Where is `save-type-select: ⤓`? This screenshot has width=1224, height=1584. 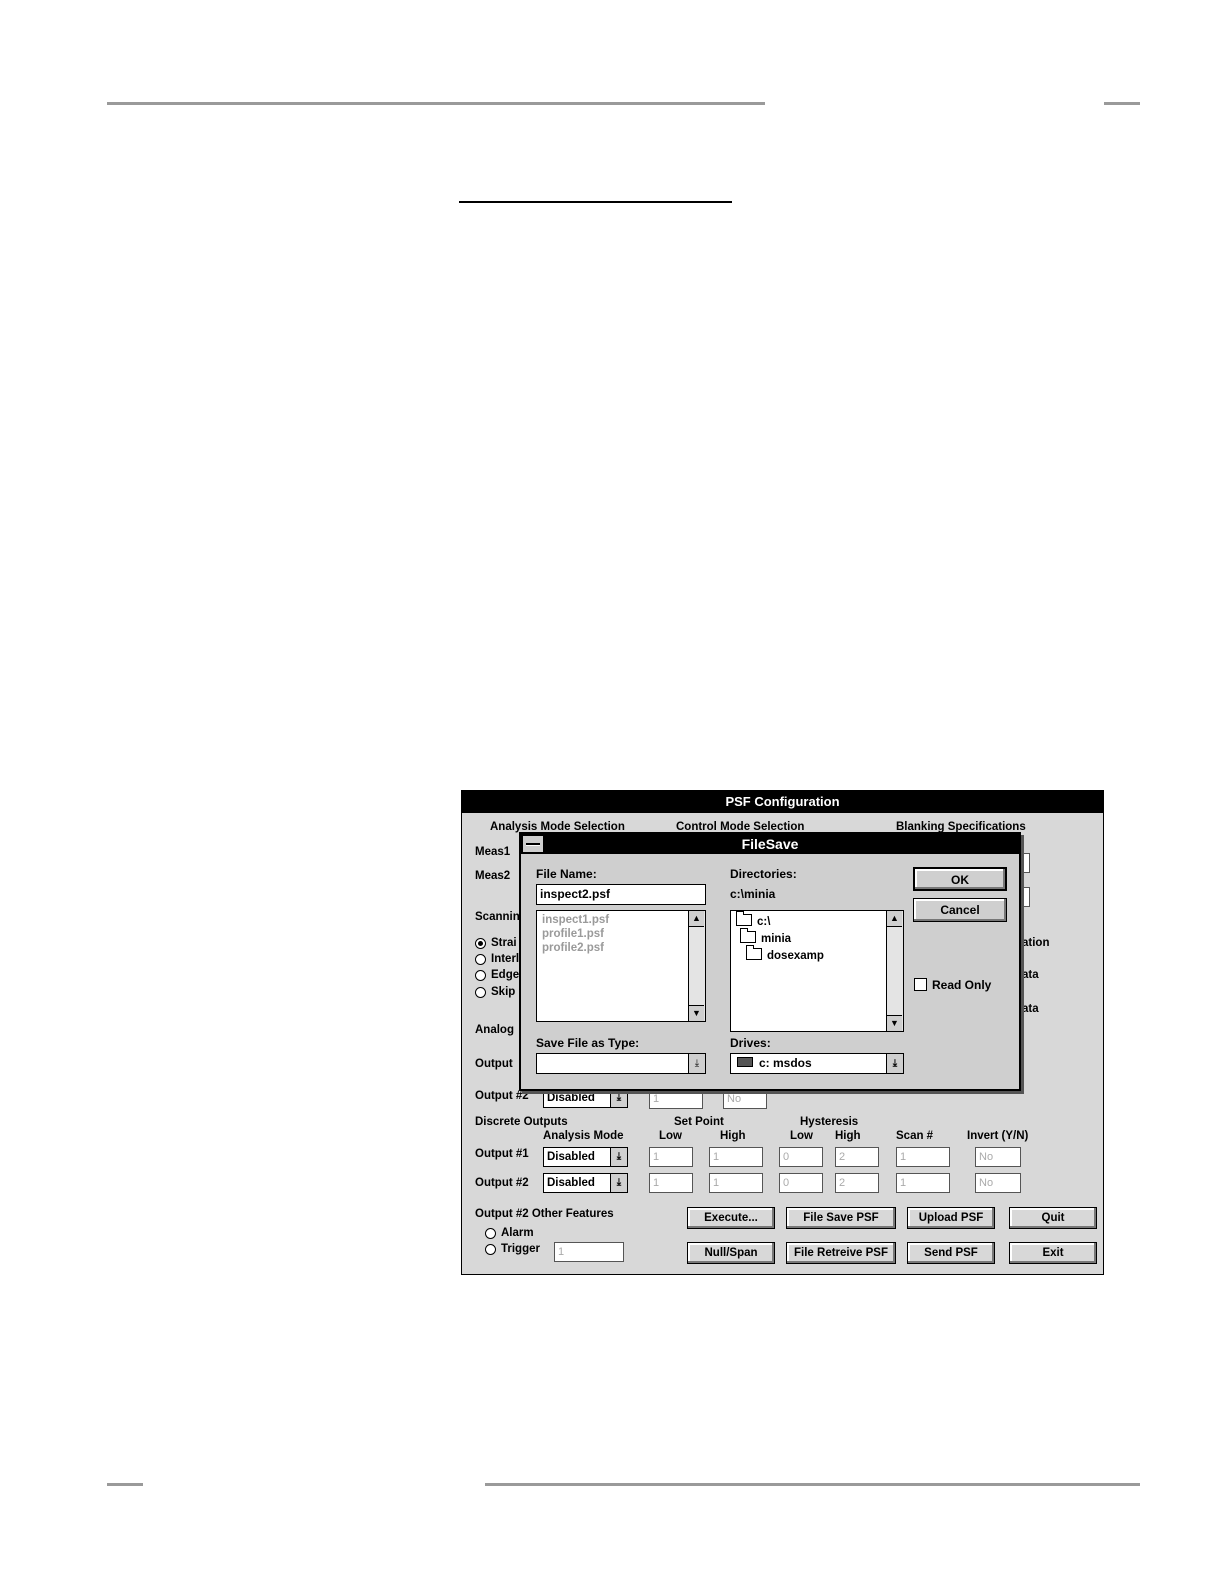 save-type-select: ⤓ is located at coordinates (621, 1063).